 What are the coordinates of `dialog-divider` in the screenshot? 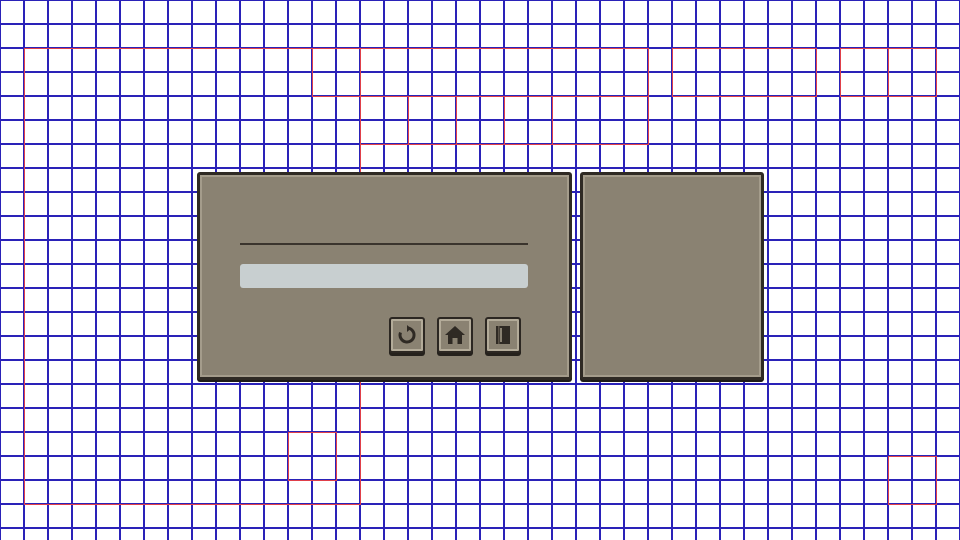 It's located at (384, 244).